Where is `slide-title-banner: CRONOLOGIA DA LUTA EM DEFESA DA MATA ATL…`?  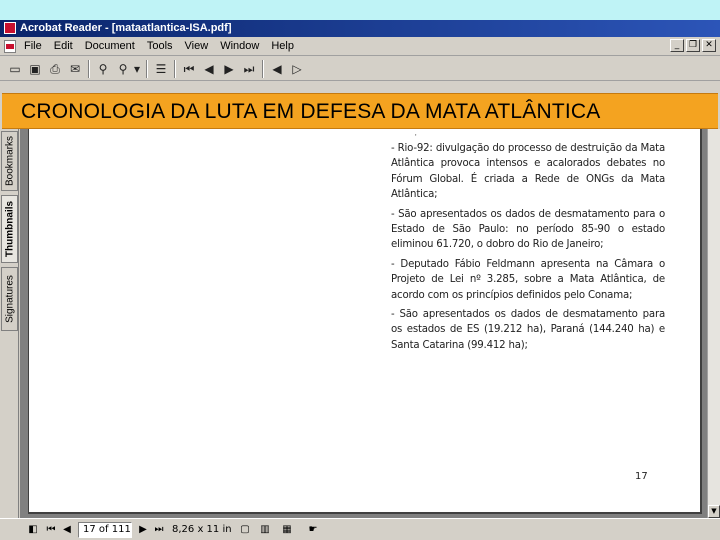
slide-title-banner: CRONOLOGIA DA LUTA EM DEFESA DA MATA ATL… is located at coordinates (360, 111).